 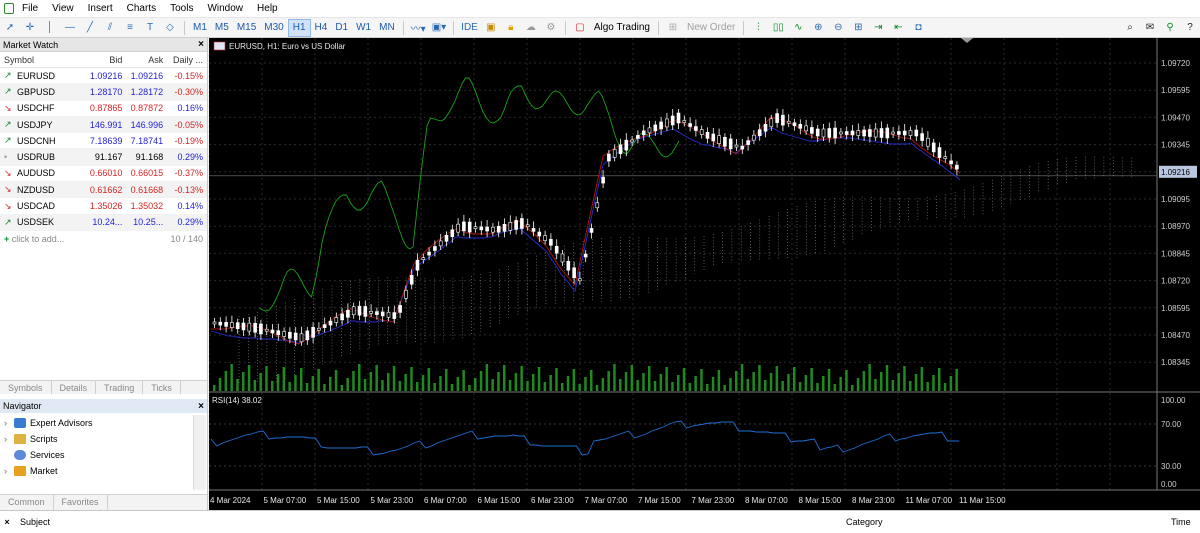 I want to click on tab-details: Details, so click(x=74, y=387).